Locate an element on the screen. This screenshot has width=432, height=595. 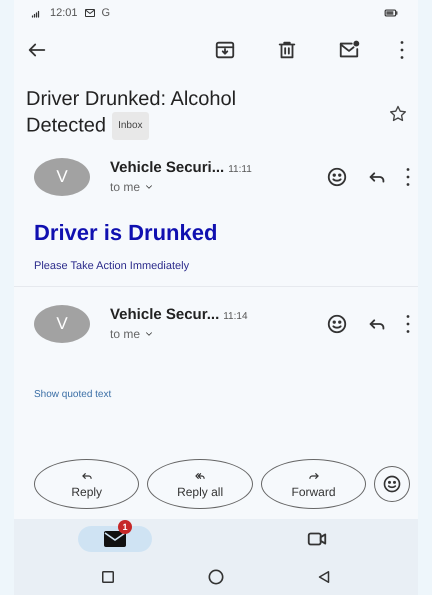
email-subject: Detected is located at coordinates (66, 125).